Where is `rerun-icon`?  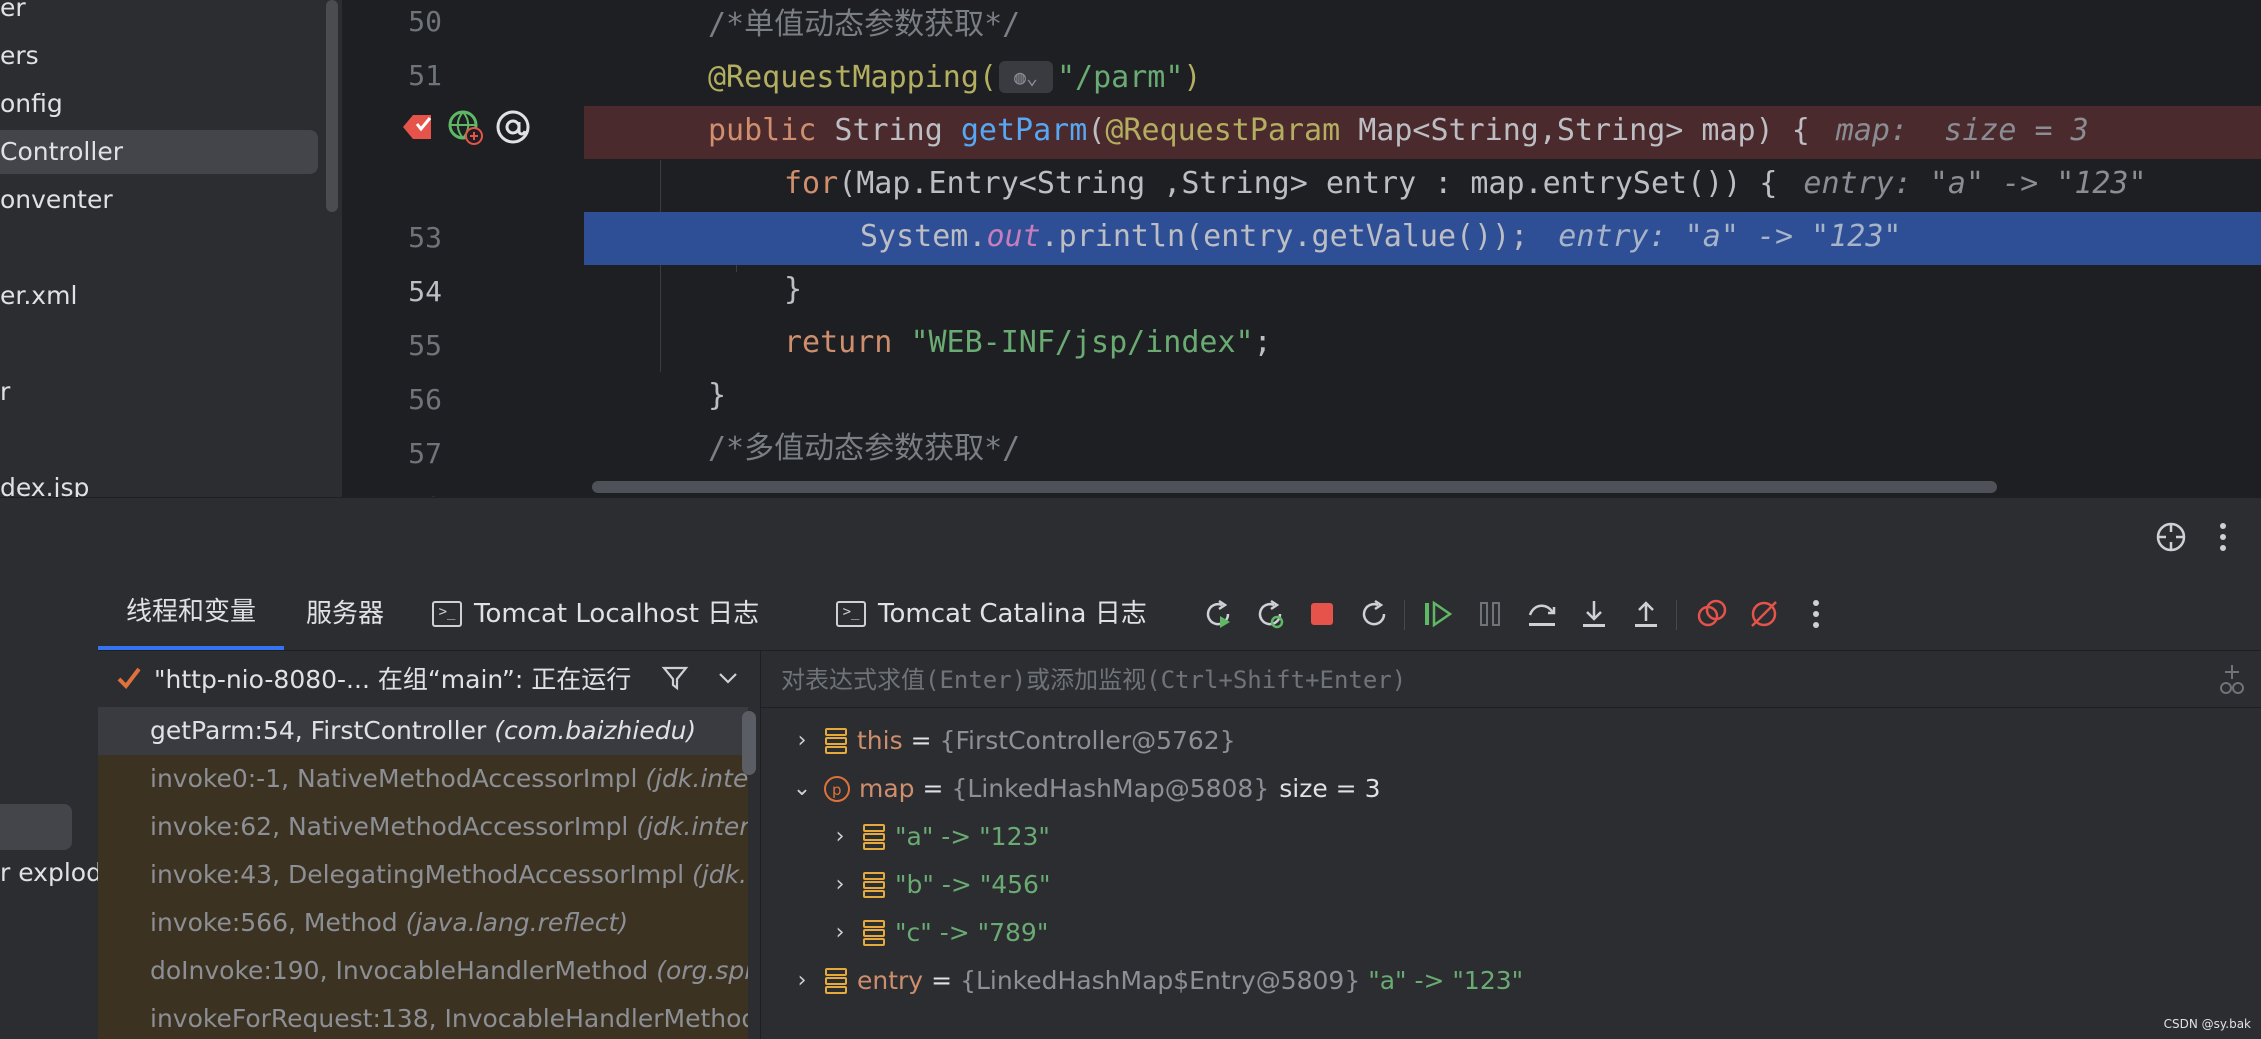 rerun-icon is located at coordinates (1218, 614).